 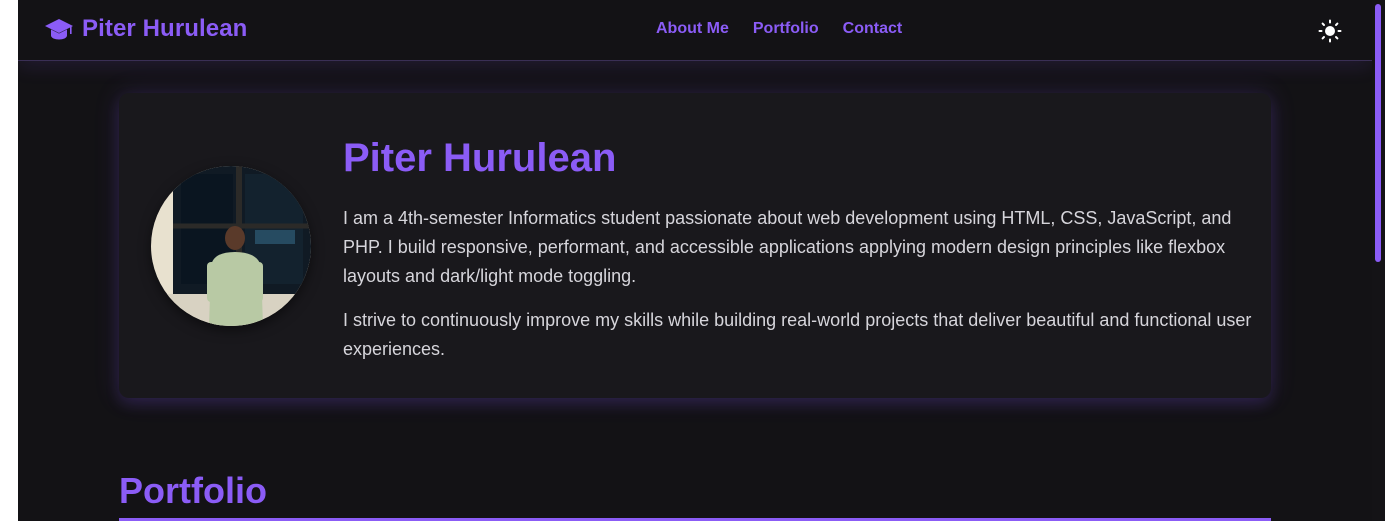 What do you see at coordinates (480, 158) in the screenshot?
I see `profile-name: Piter Hurulean` at bounding box center [480, 158].